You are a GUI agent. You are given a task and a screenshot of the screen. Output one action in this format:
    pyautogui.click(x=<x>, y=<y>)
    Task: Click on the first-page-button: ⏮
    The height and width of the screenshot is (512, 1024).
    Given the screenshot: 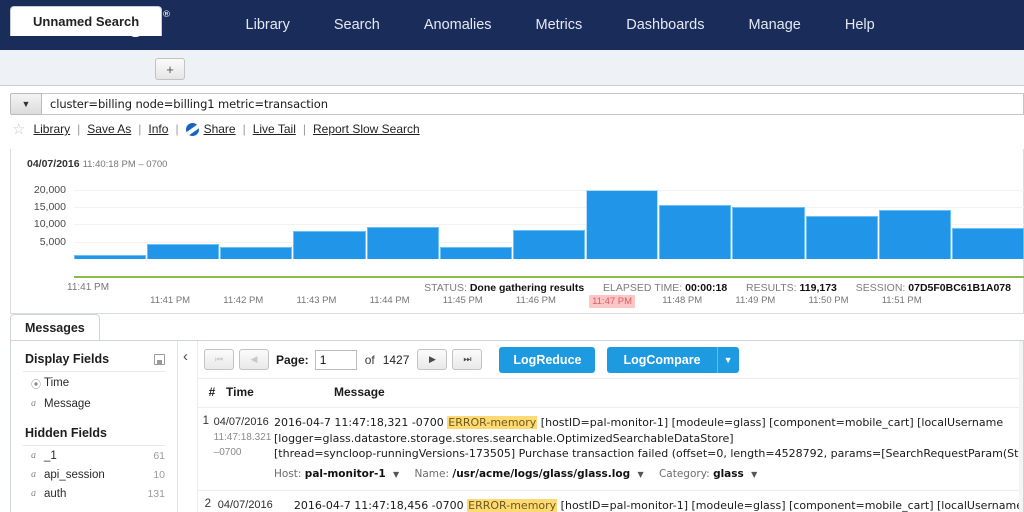 What is the action you would take?
    pyautogui.click(x=219, y=359)
    